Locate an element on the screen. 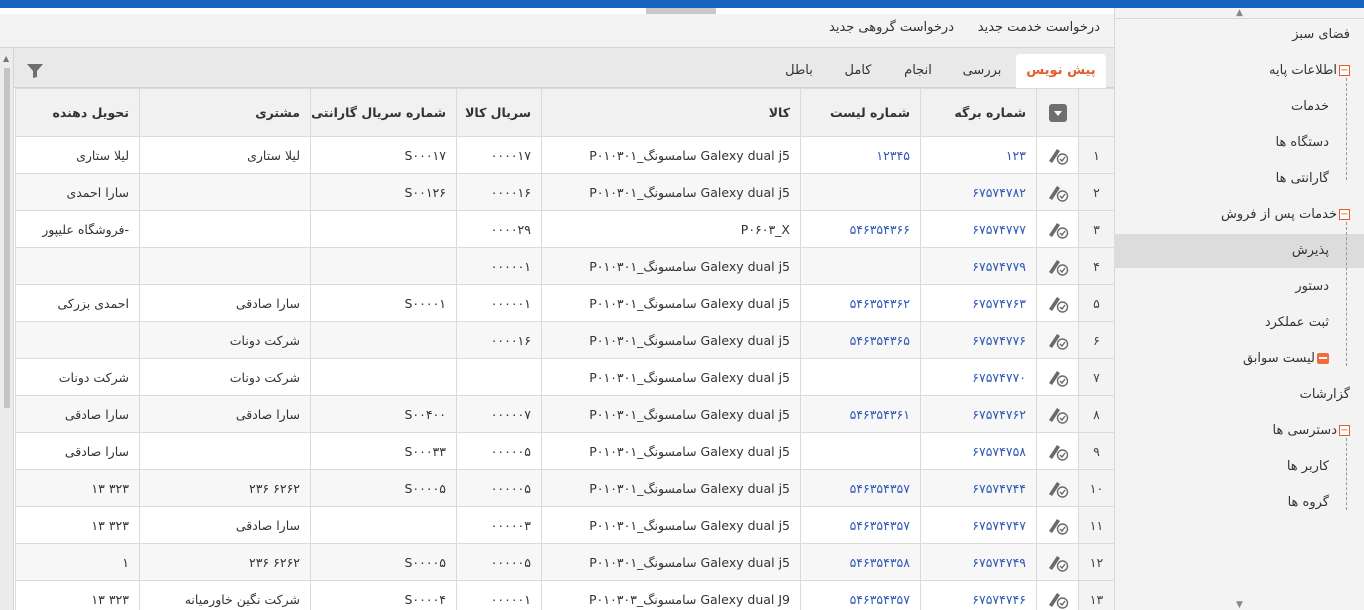  sidebar-item-1: −اطلاعات پایه is located at coordinates (1239, 71).